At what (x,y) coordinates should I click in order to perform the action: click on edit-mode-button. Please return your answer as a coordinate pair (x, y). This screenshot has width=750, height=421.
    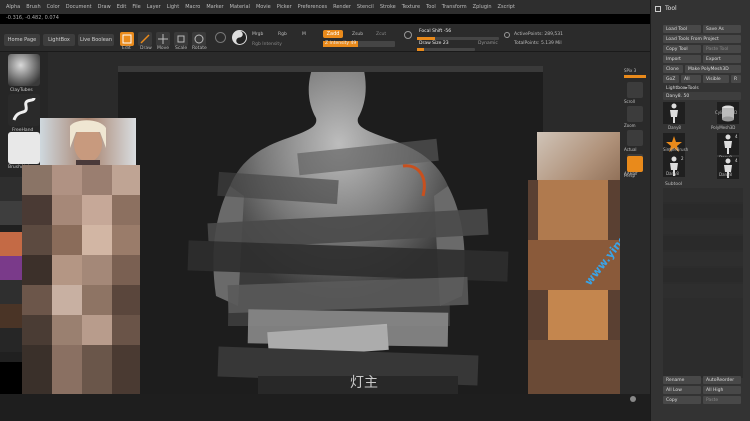
    Looking at the image, I should click on (127, 39).